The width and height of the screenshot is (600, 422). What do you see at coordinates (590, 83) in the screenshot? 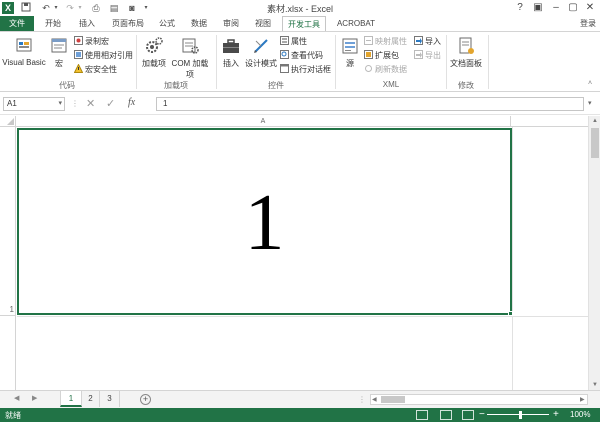
I see `collapse-ribbon-icon: ˄` at bounding box center [590, 83].